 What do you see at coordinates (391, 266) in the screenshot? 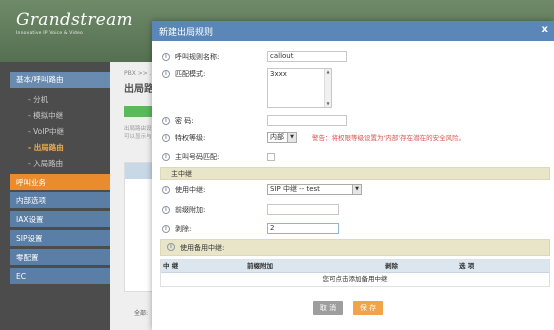
I see `column-header-strip: 剥除` at bounding box center [391, 266].